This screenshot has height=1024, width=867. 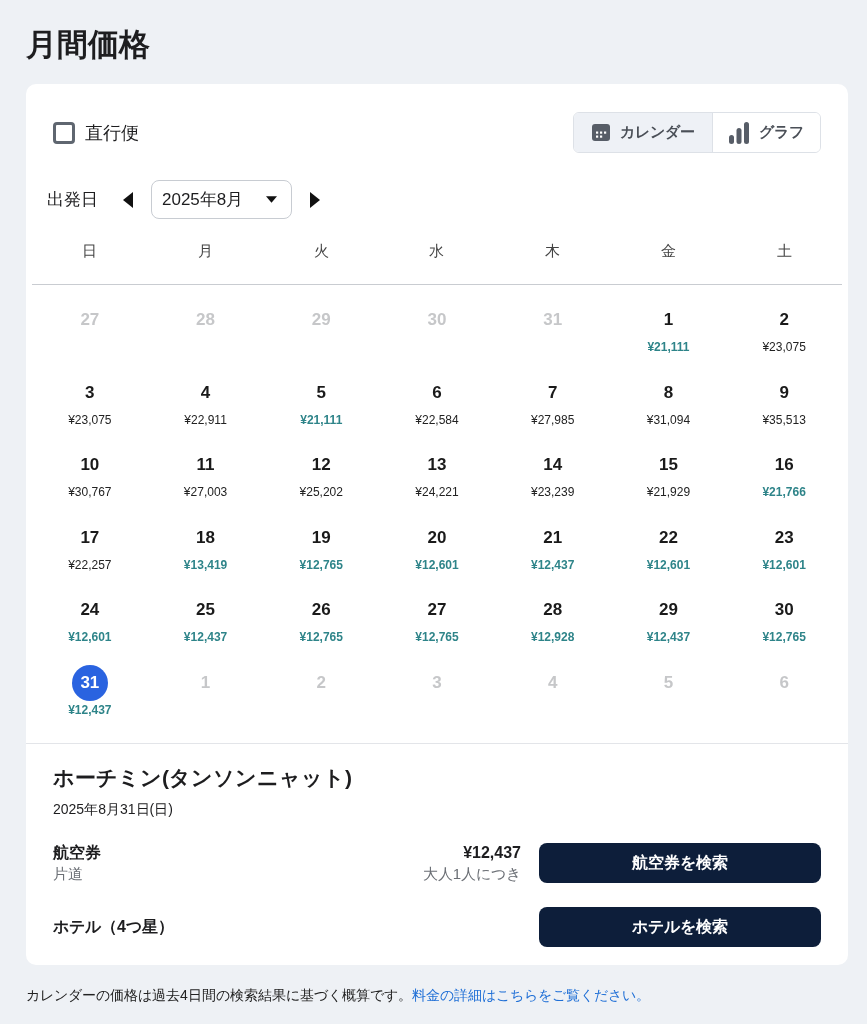 I want to click on day-price: ¥35,513, so click(x=784, y=419).